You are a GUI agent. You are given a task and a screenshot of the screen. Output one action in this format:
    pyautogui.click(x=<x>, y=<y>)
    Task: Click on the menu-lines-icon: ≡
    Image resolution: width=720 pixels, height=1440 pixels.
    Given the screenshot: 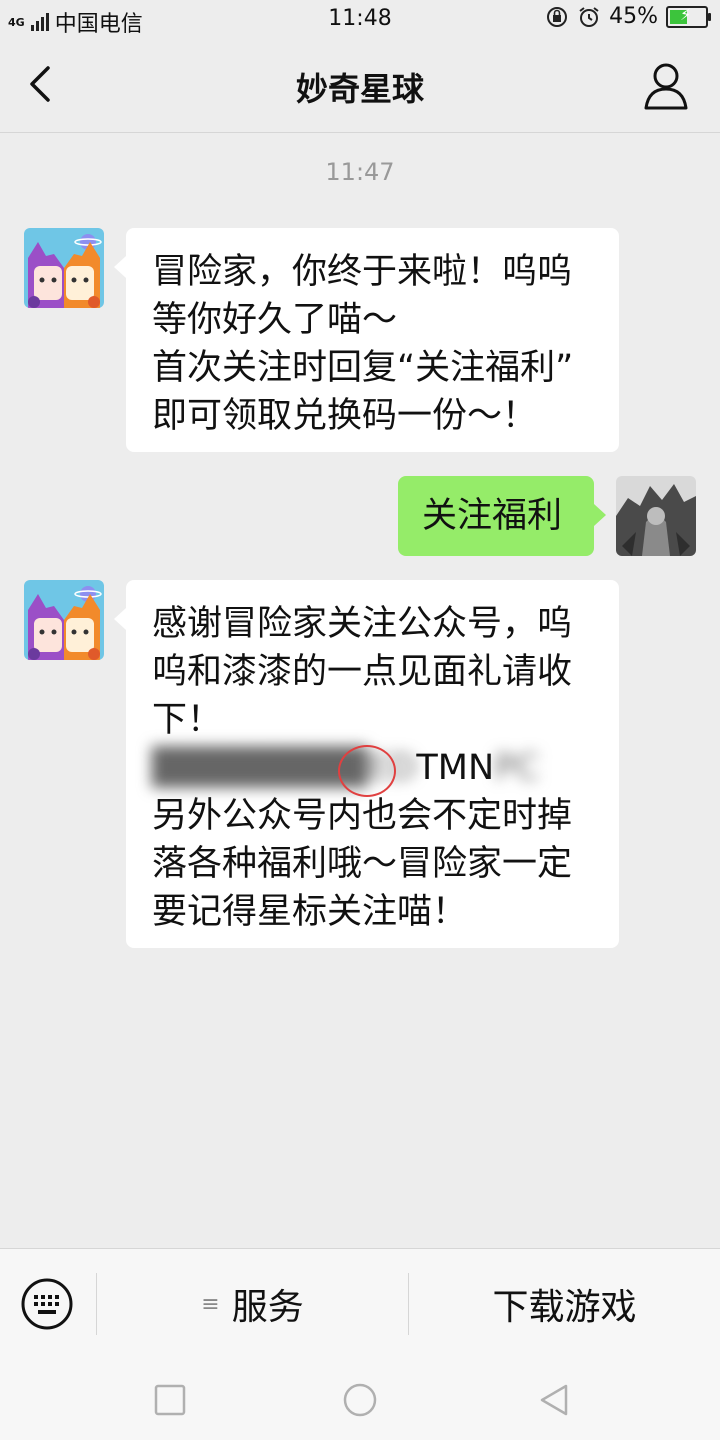 What is the action you would take?
    pyautogui.click(x=210, y=1304)
    